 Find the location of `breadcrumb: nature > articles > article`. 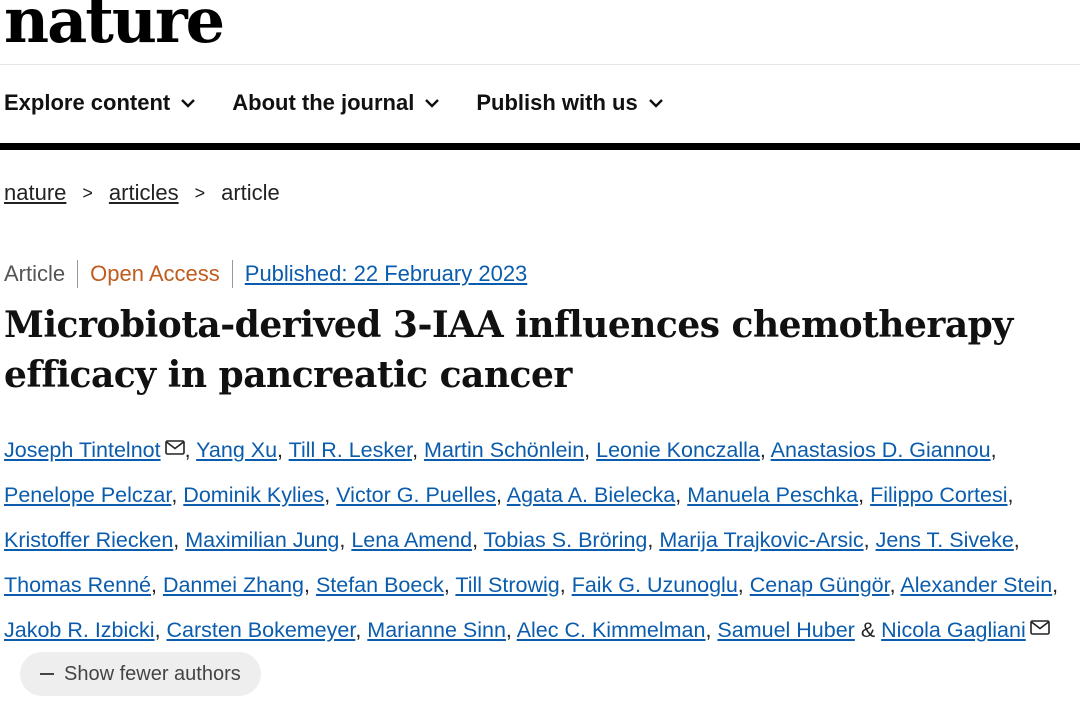

breadcrumb: nature > articles > article is located at coordinates (142, 193).